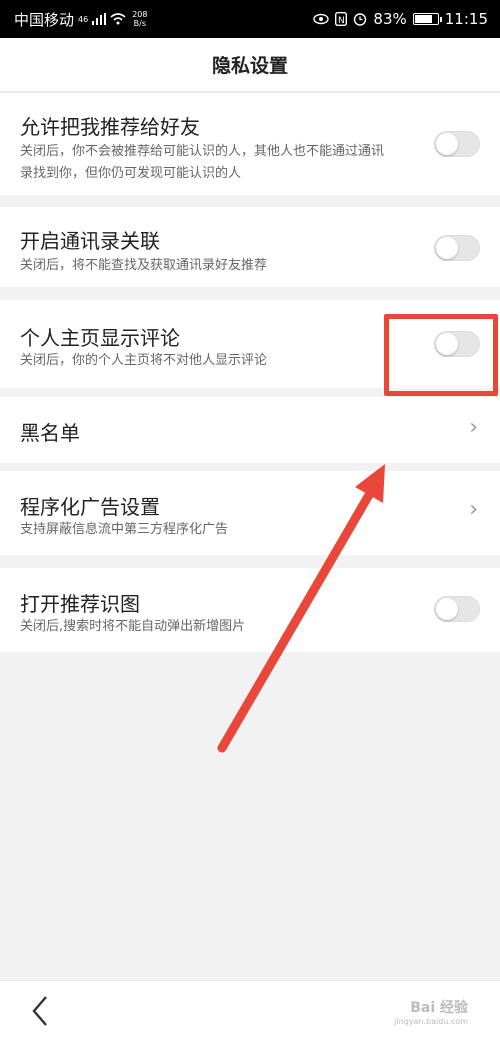 The height and width of the screenshot is (1038, 500). Describe the element at coordinates (40, 1011) in the screenshot. I see `chevron-left-icon` at that location.